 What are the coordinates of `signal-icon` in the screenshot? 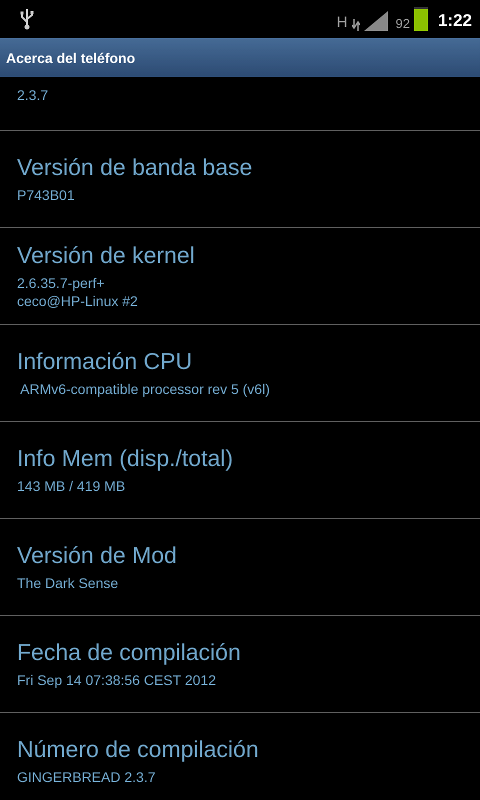 It's located at (376, 21).